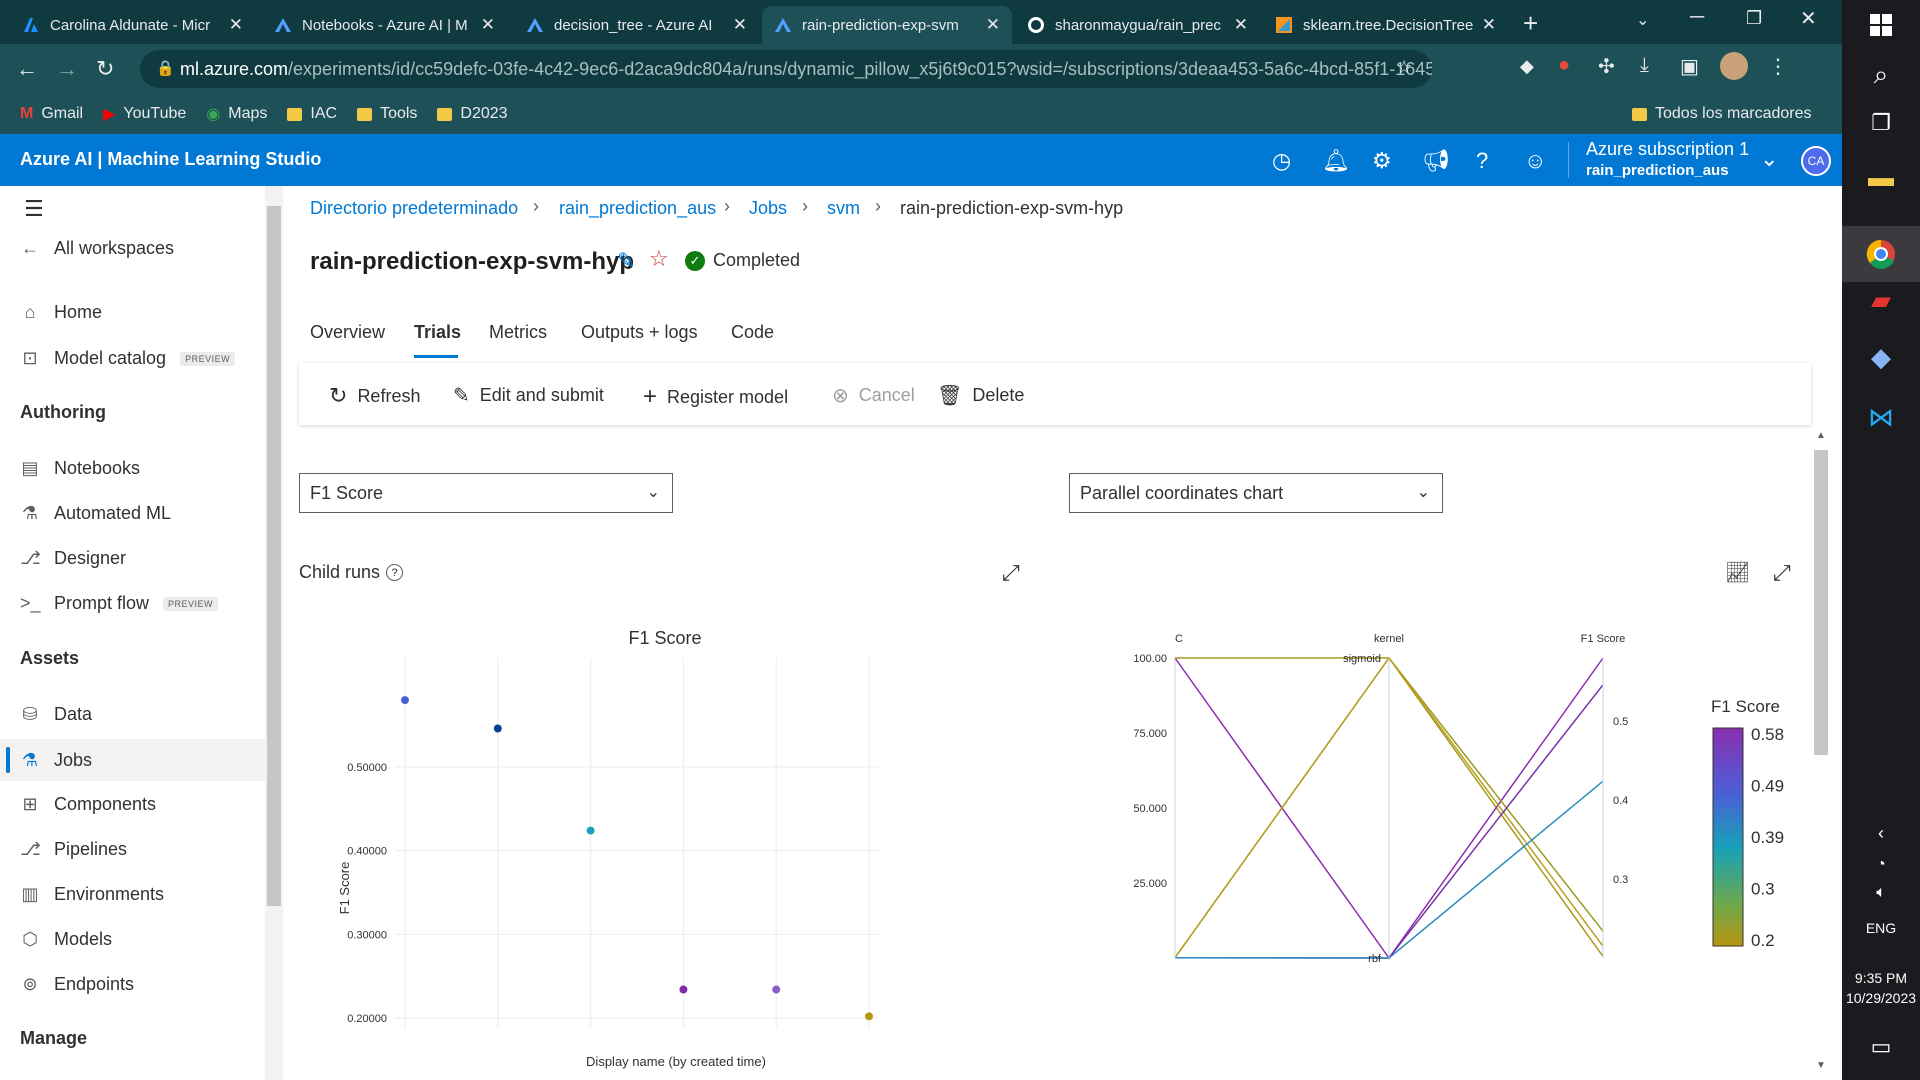 Image resolution: width=1920 pixels, height=1080 pixels. Describe the element at coordinates (1697, 17) in the screenshot. I see `minimize-icon: ─` at that location.